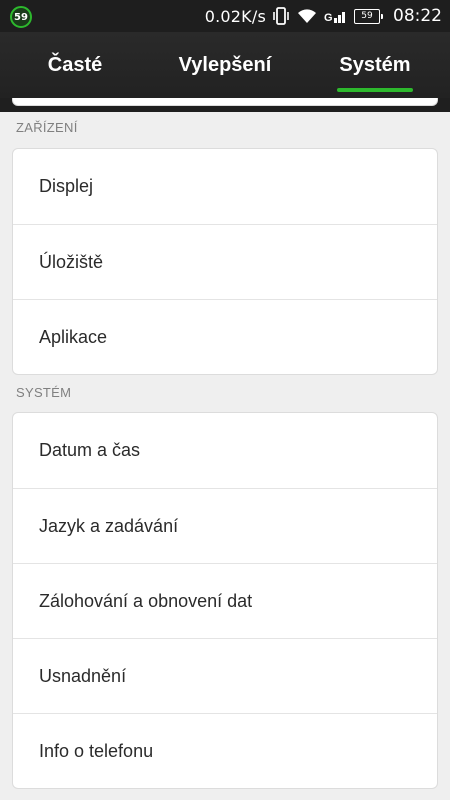  I want to click on previous-card-edge, so click(225, 102).